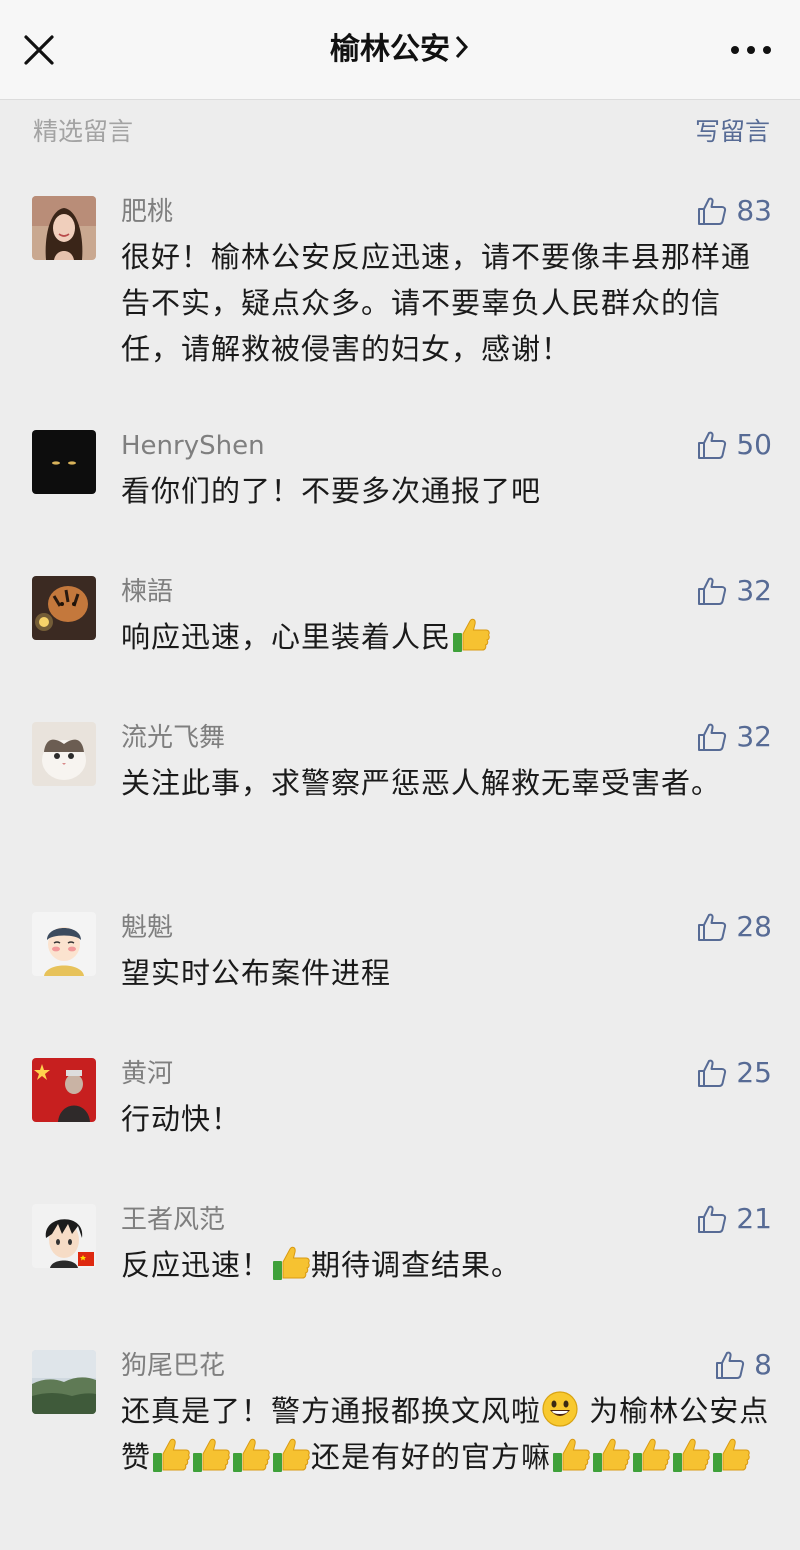 Image resolution: width=800 pixels, height=1550 pixels. I want to click on comment-text: 看你们的了！不要多次通报了吧, so click(331, 491).